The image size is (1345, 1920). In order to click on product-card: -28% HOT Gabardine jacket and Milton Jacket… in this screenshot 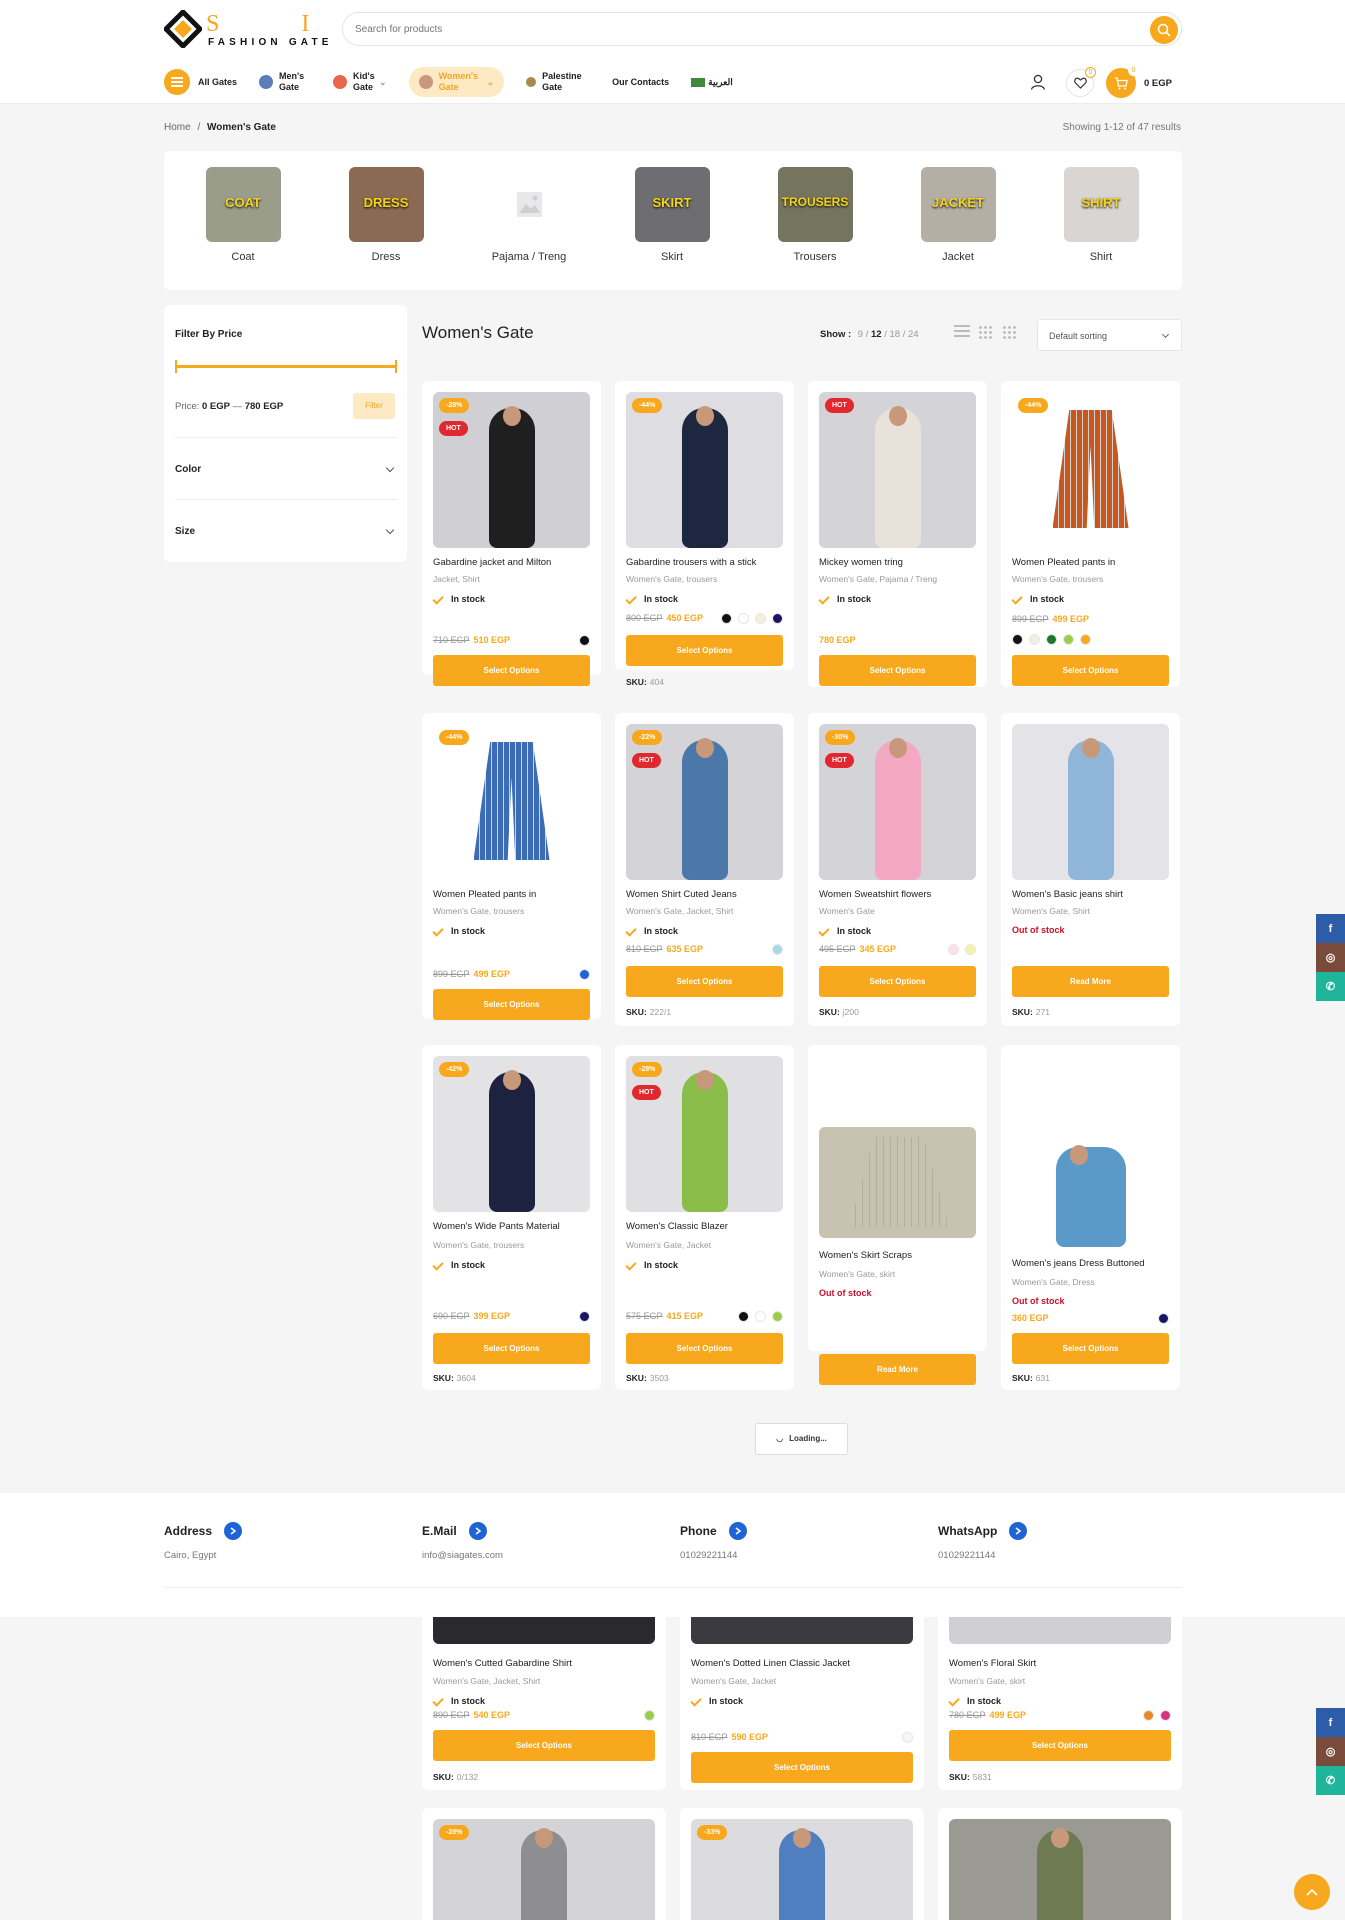, I will do `click(511, 533)`.